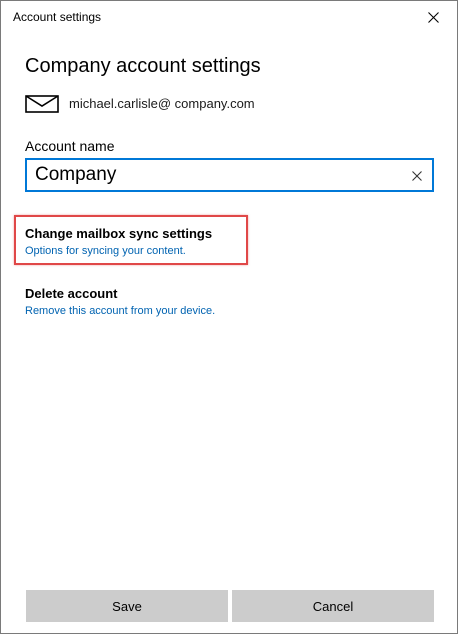  Describe the element at coordinates (162, 103) in the screenshot. I see `account-email: michael.carlisle@ company.com` at that location.